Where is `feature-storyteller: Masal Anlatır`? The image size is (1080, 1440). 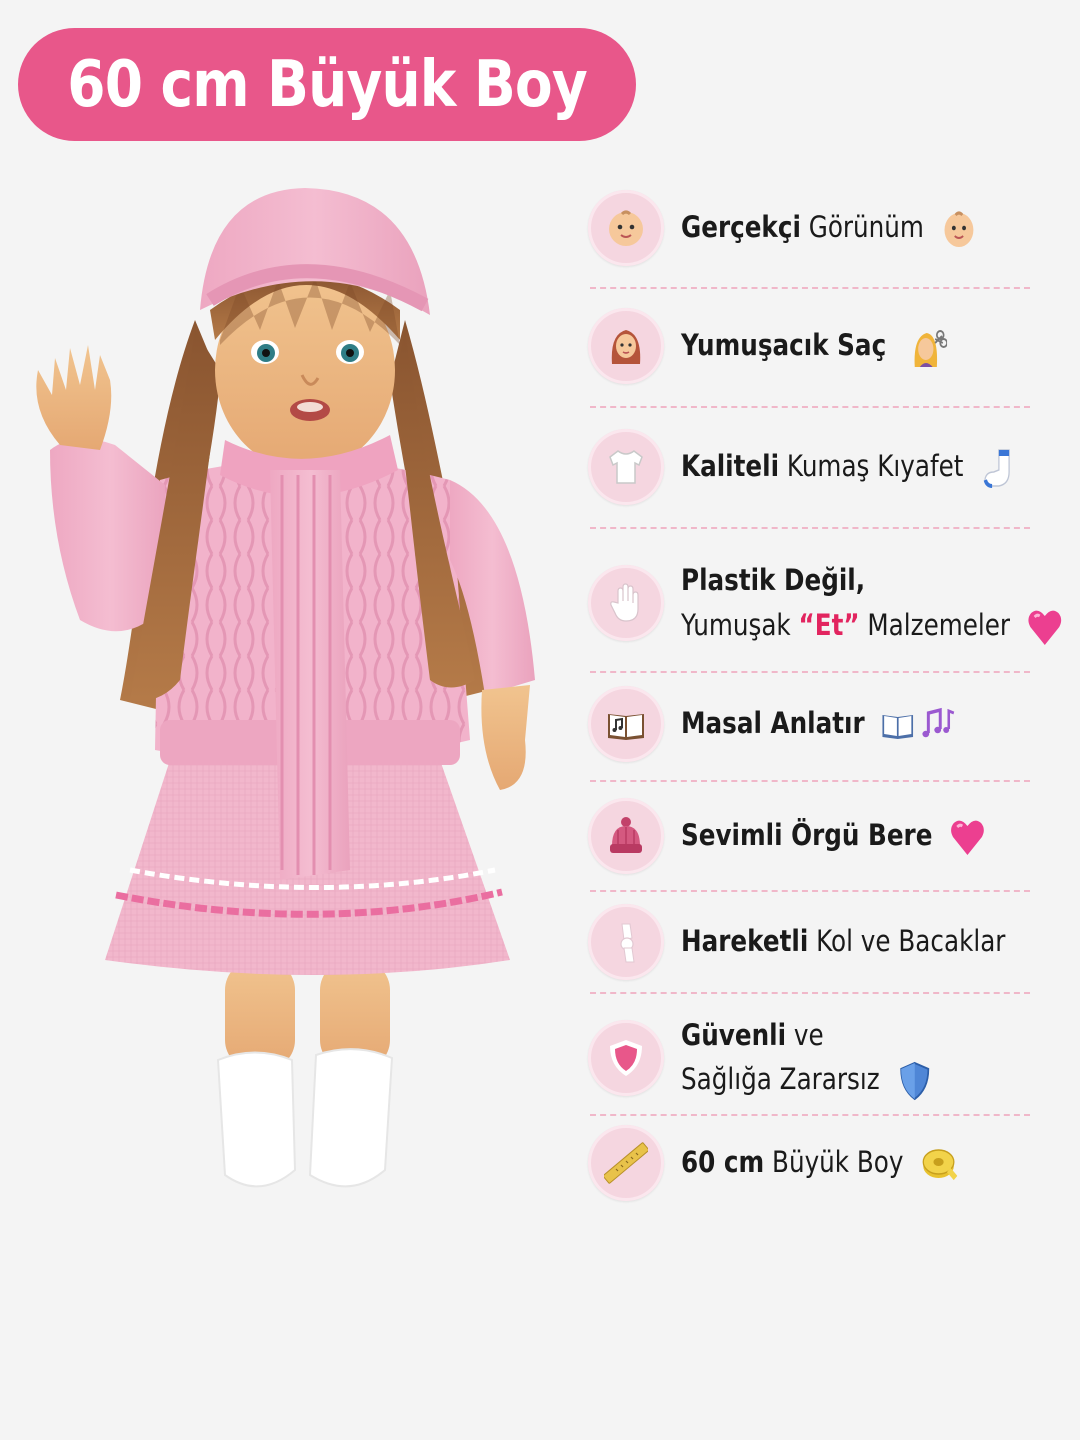
feature-storyteller: Masal Anlatır is located at coordinates (815, 724).